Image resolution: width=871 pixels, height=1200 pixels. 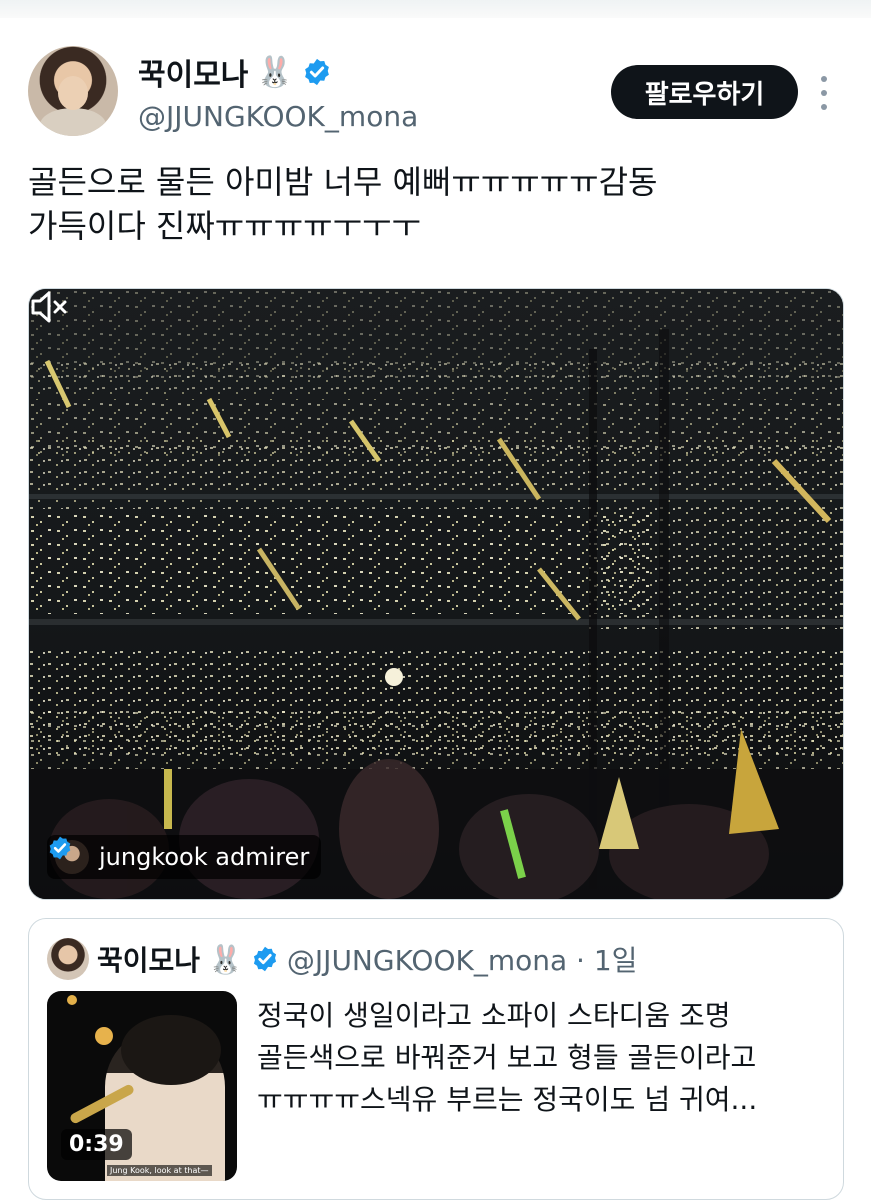 I want to click on quoted-avatar, so click(x=68, y=959).